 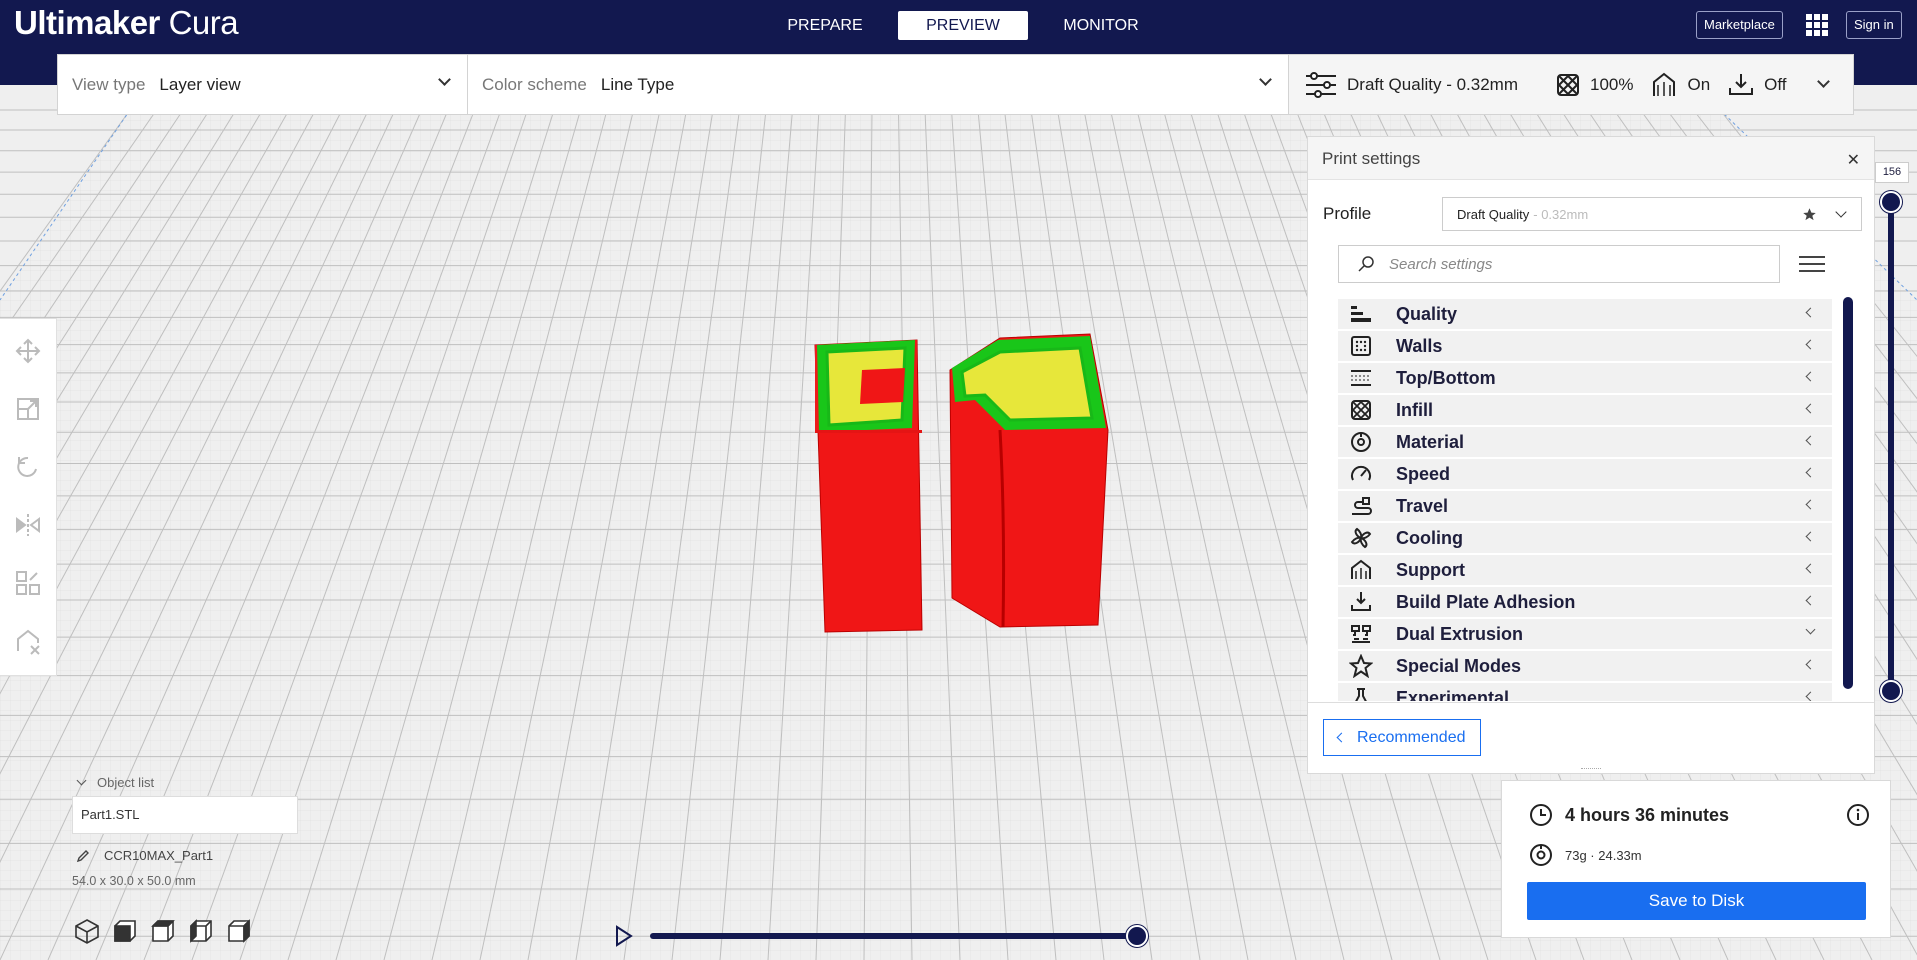 What do you see at coordinates (82, 855) in the screenshot?
I see `pencil-icon` at bounding box center [82, 855].